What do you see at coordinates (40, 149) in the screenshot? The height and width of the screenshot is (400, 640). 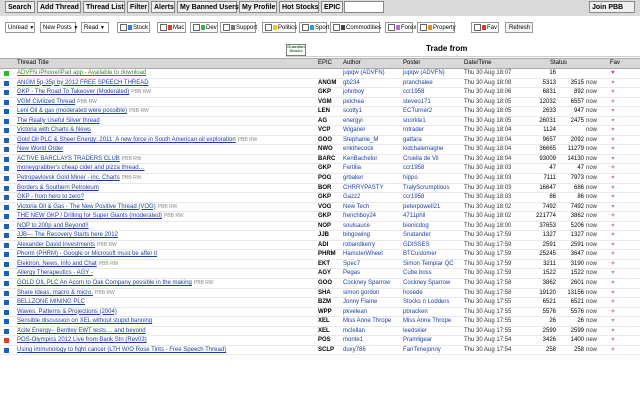 I see `thread-title-link: New World Order` at bounding box center [40, 149].